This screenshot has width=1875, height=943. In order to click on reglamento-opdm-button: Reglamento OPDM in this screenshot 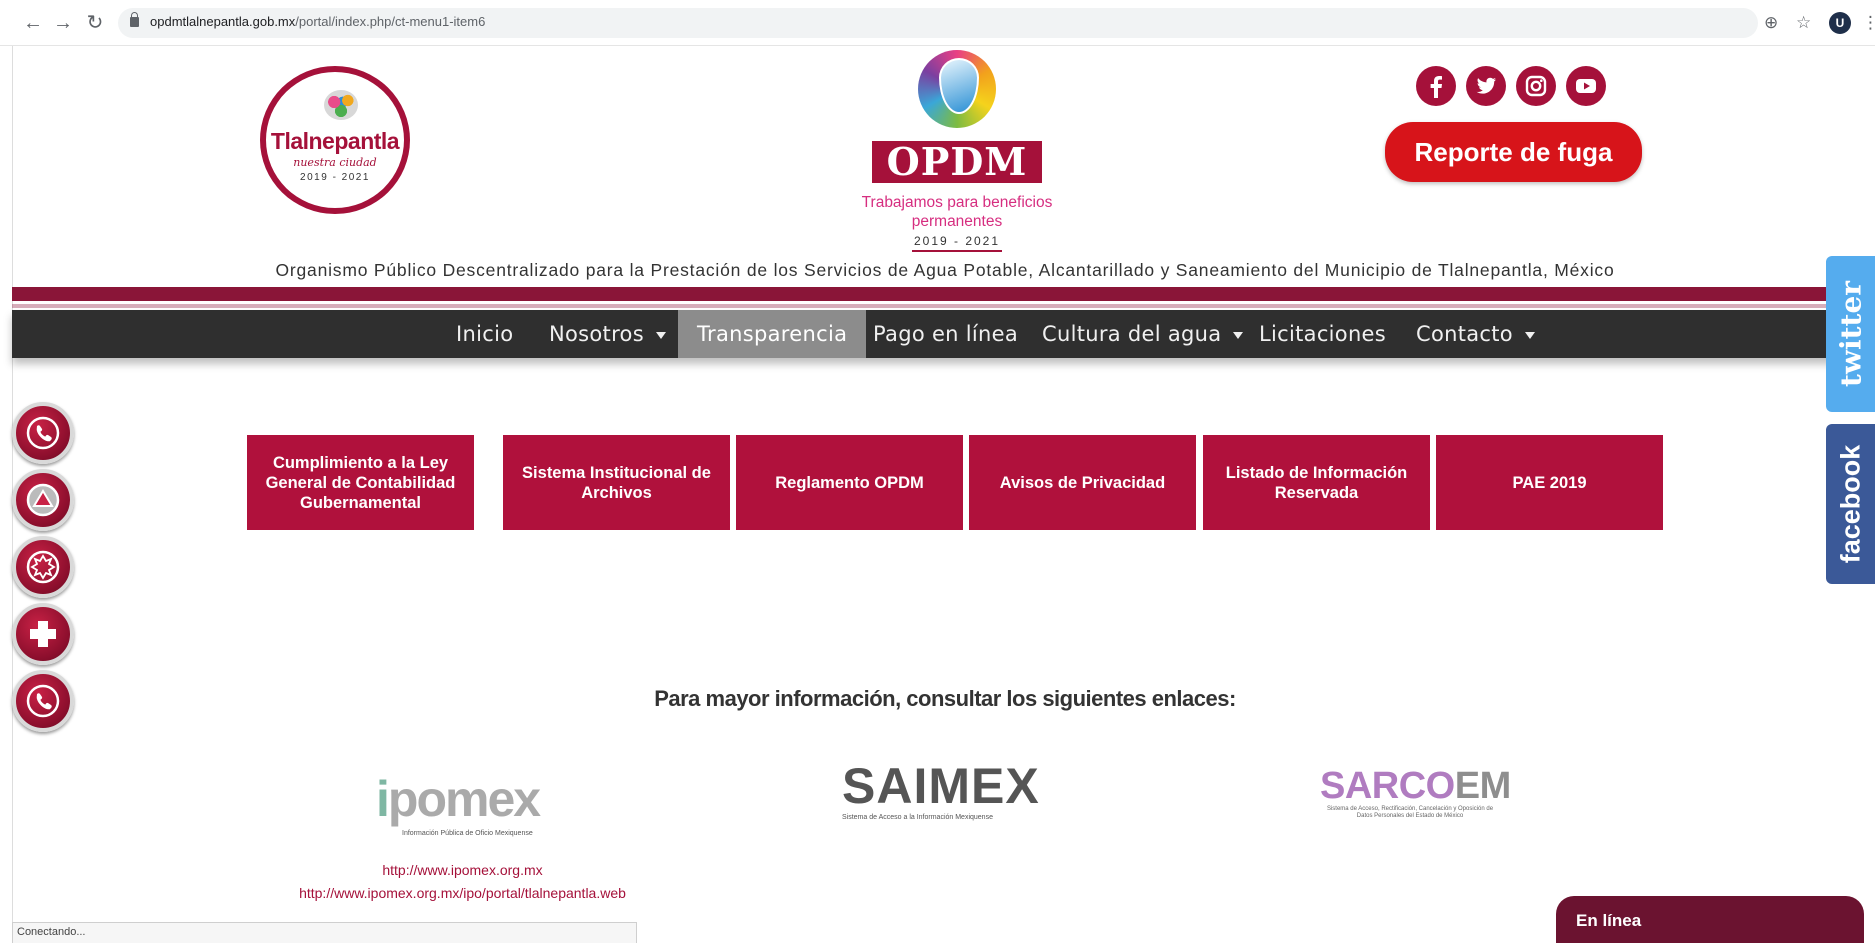, I will do `click(849, 482)`.